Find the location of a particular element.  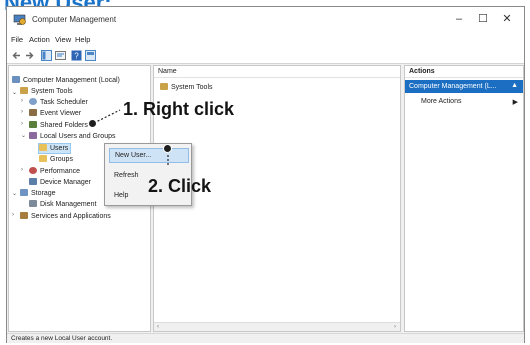

annotation-step2: 2. Click is located at coordinates (180, 186).